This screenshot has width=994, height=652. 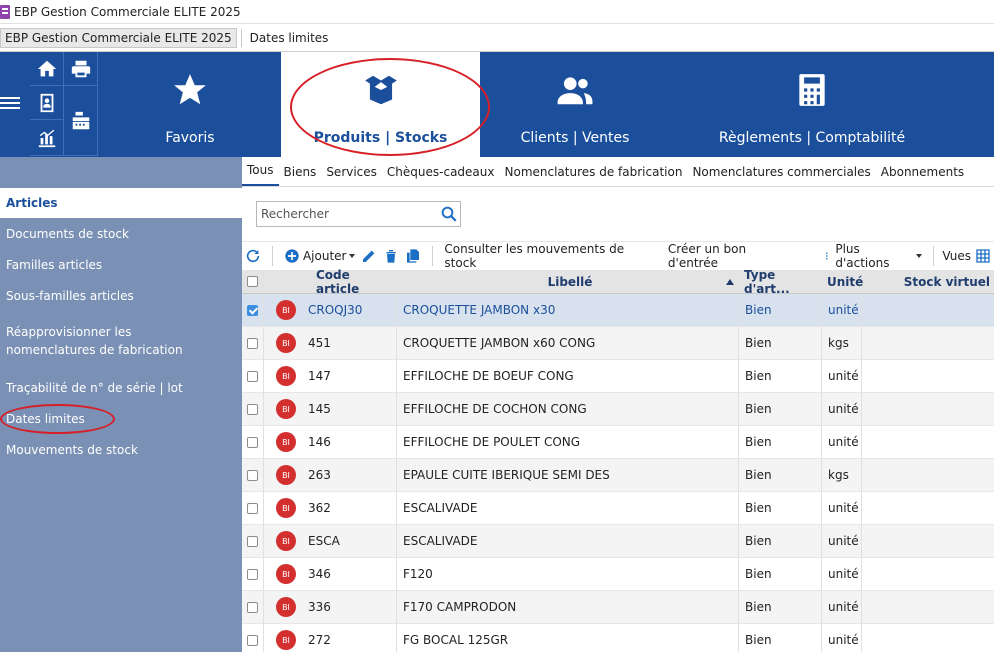 What do you see at coordinates (922, 171) in the screenshot?
I see `tab-abonnements: Abonnements` at bounding box center [922, 171].